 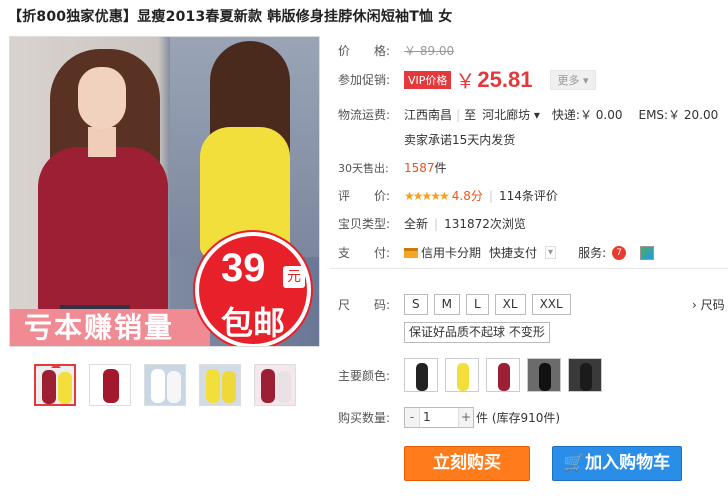 I want to click on credit-card-icon, so click(x=411, y=252).